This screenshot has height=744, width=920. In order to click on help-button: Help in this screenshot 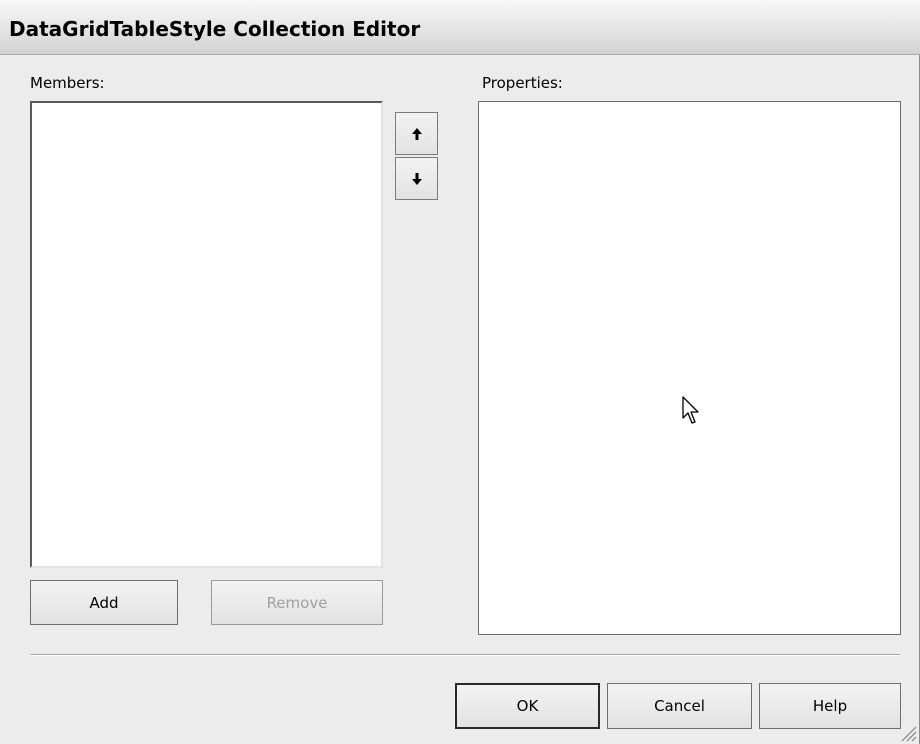, I will do `click(830, 706)`.